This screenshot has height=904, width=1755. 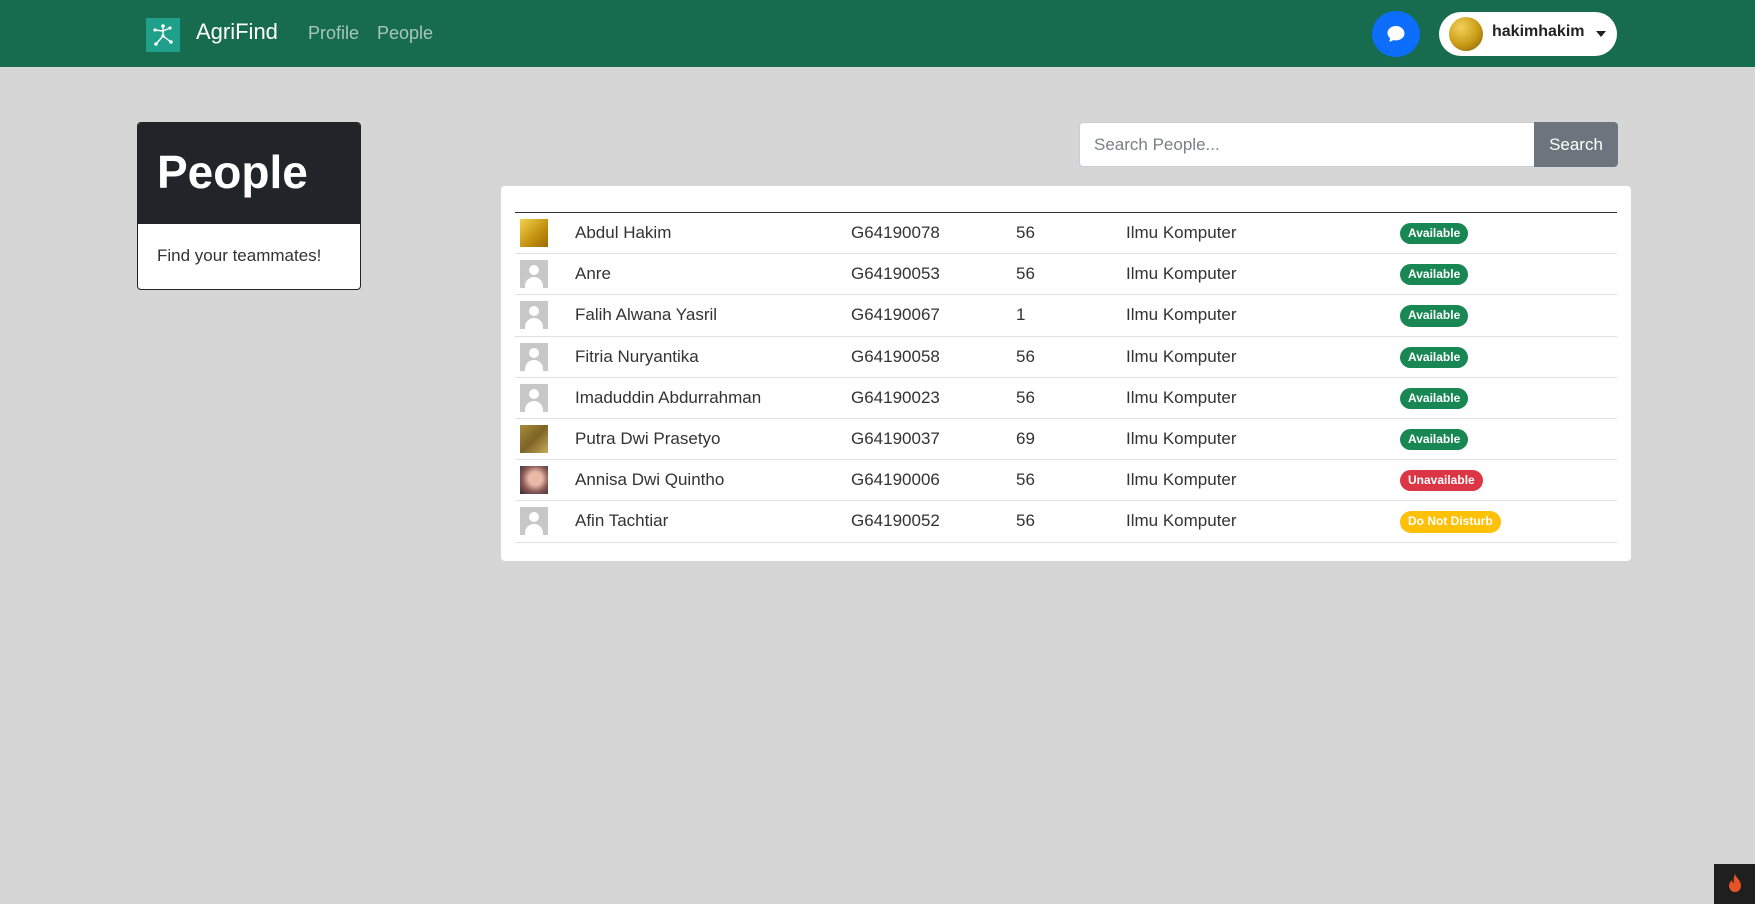 I want to click on person-name: Anre, so click(x=713, y=274).